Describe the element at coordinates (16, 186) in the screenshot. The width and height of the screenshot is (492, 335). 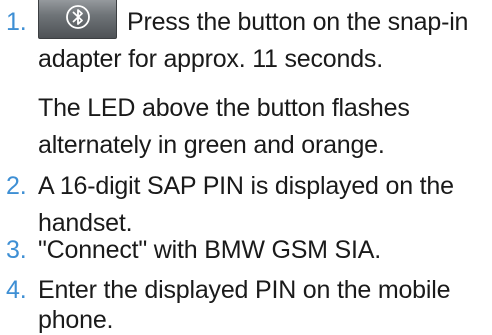
I see `step-number: 2.` at that location.